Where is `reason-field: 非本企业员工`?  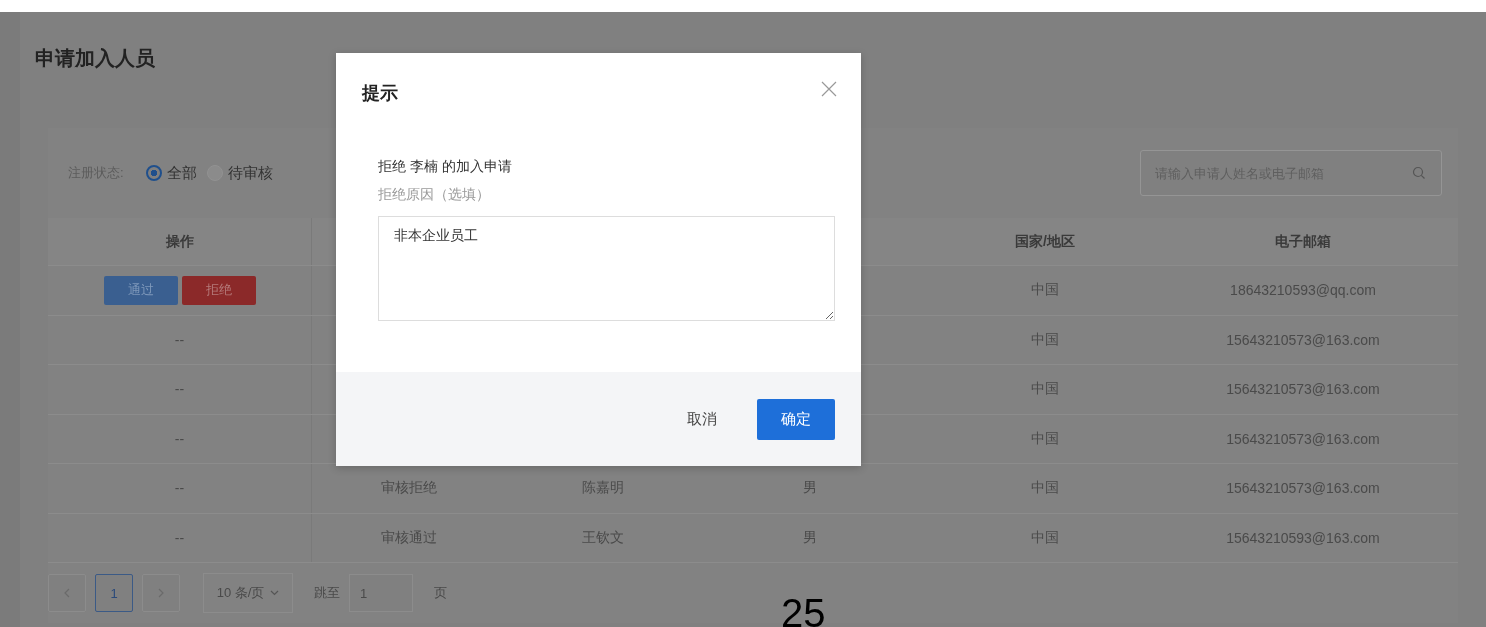
reason-field: 非本企业员工 is located at coordinates (606, 268).